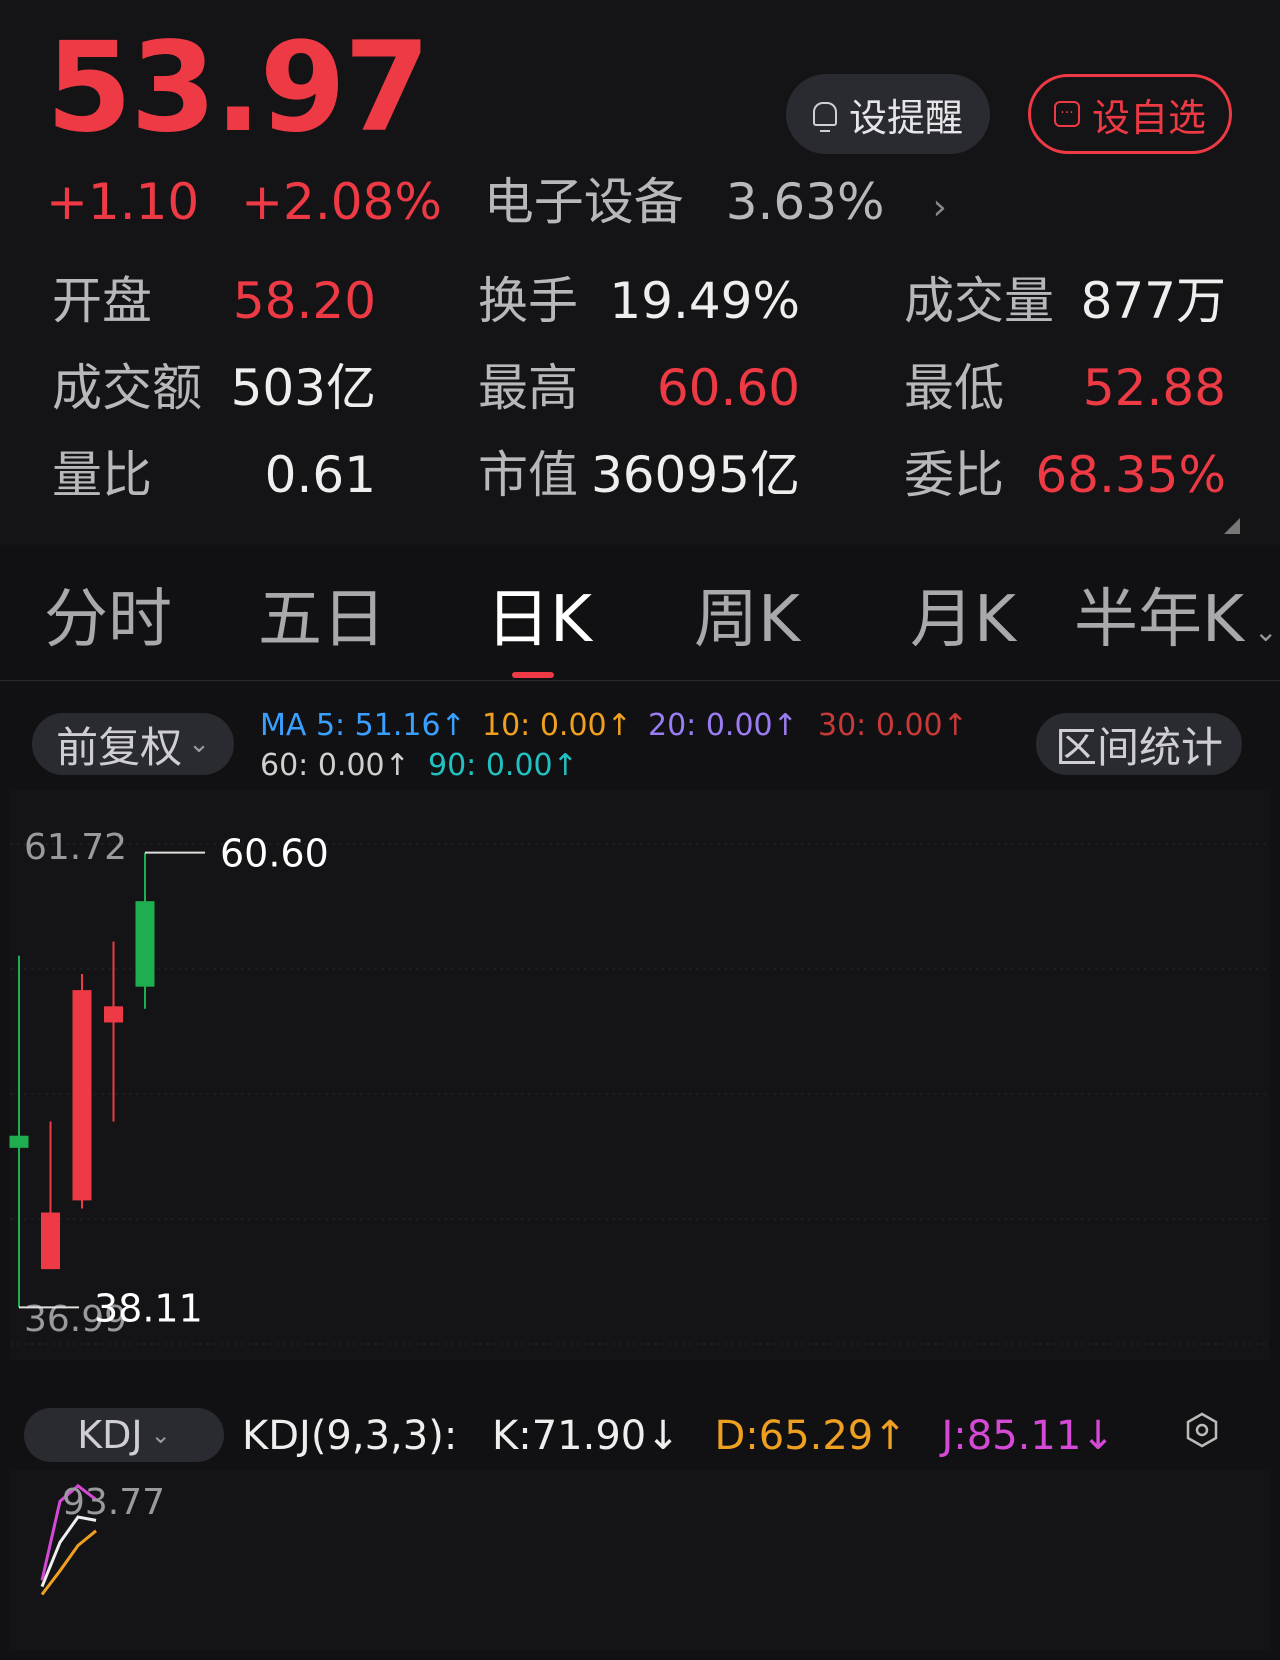 The height and width of the screenshot is (1660, 1280). Describe the element at coordinates (1130, 475) in the screenshot. I see `stat-value: 68.35%` at that location.